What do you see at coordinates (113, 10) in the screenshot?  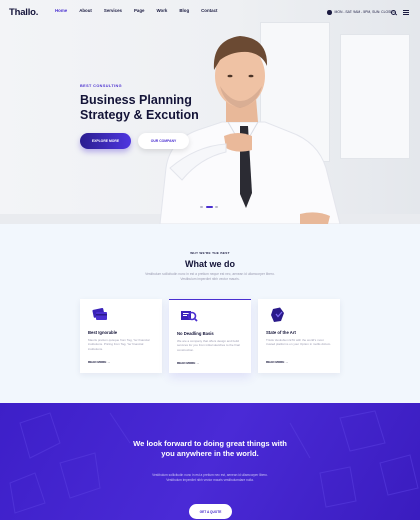 I see `nav-item-services: Services` at bounding box center [113, 10].